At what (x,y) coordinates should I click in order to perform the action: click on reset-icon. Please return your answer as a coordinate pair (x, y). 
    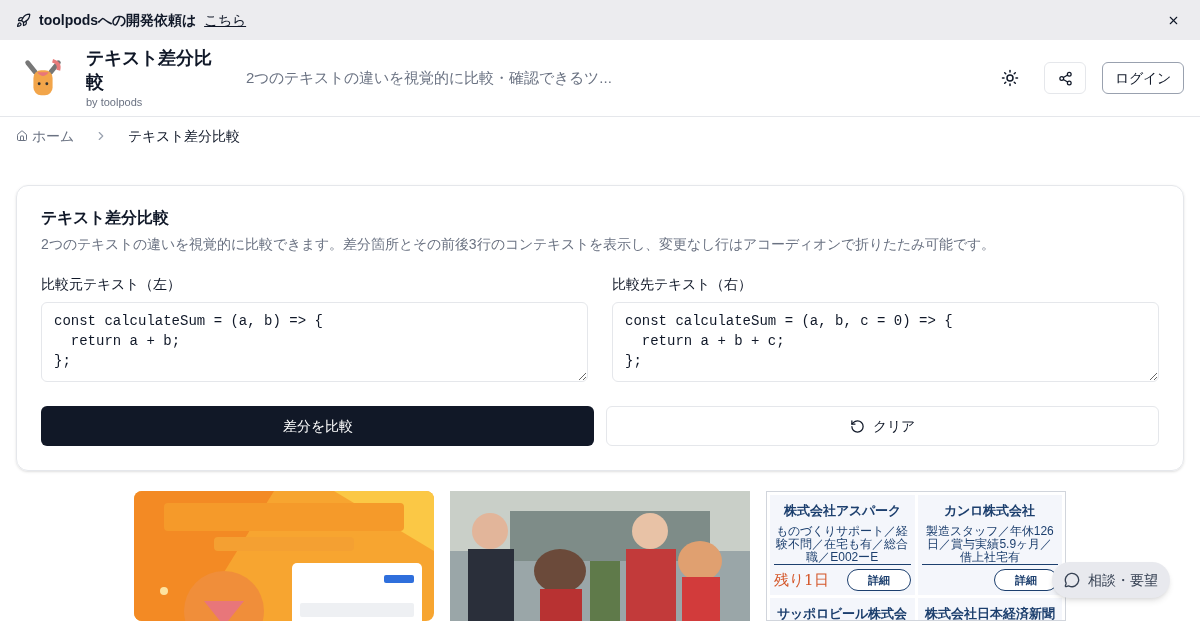
    Looking at the image, I should click on (857, 426).